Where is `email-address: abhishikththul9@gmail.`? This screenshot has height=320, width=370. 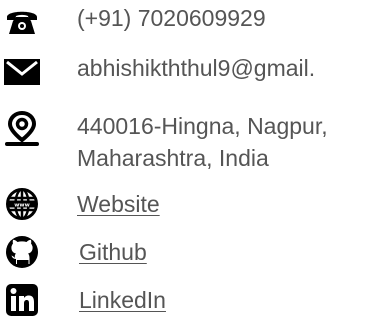 email-address: abhishikththul9@gmail. is located at coordinates (196, 68).